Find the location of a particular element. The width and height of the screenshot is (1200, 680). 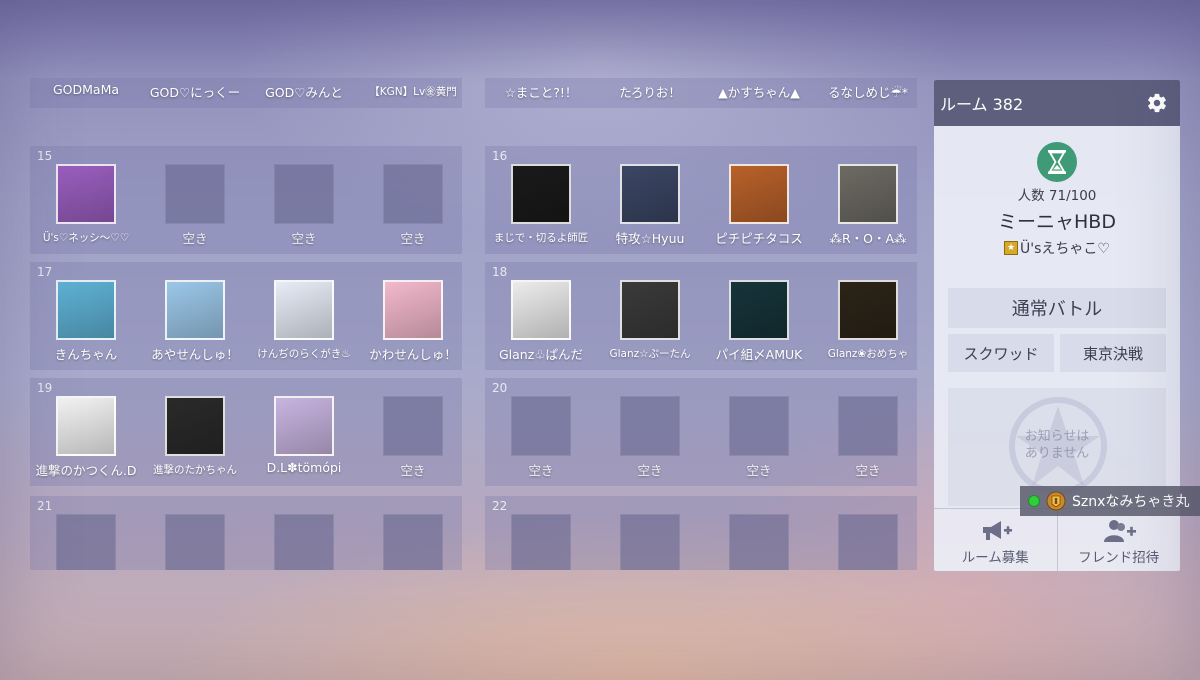

player-name: Glanz☆ぷーたん is located at coordinates (650, 354).